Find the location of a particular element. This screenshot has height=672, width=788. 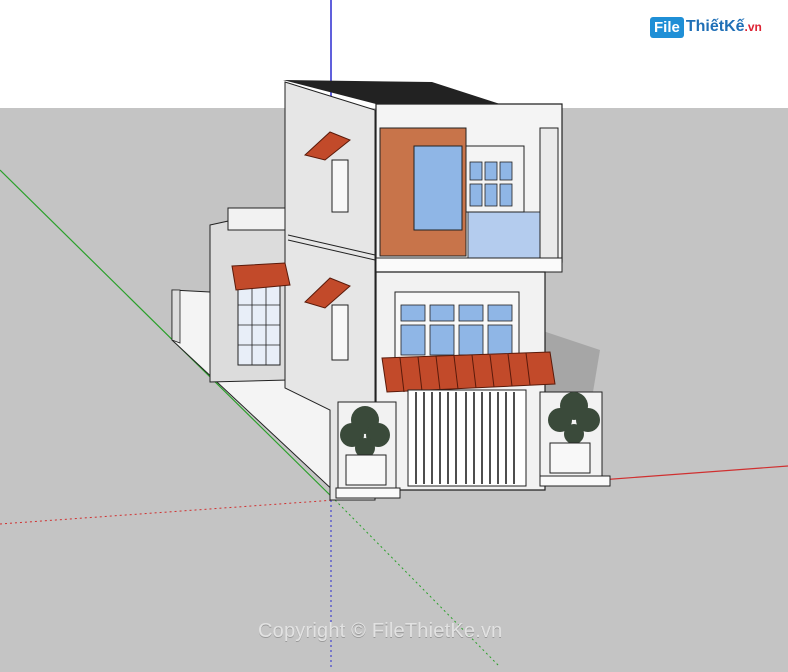

glass-balustrade is located at coordinates (508, 236).